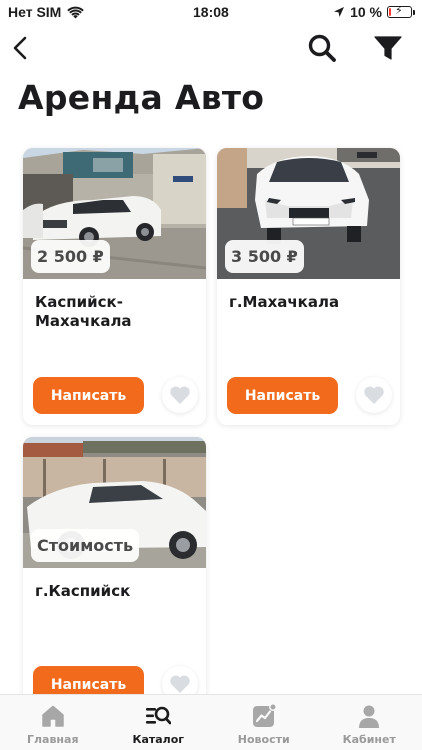 The height and width of the screenshot is (750, 422). What do you see at coordinates (284, 302) in the screenshot?
I see `card-city: г.Махачкала` at bounding box center [284, 302].